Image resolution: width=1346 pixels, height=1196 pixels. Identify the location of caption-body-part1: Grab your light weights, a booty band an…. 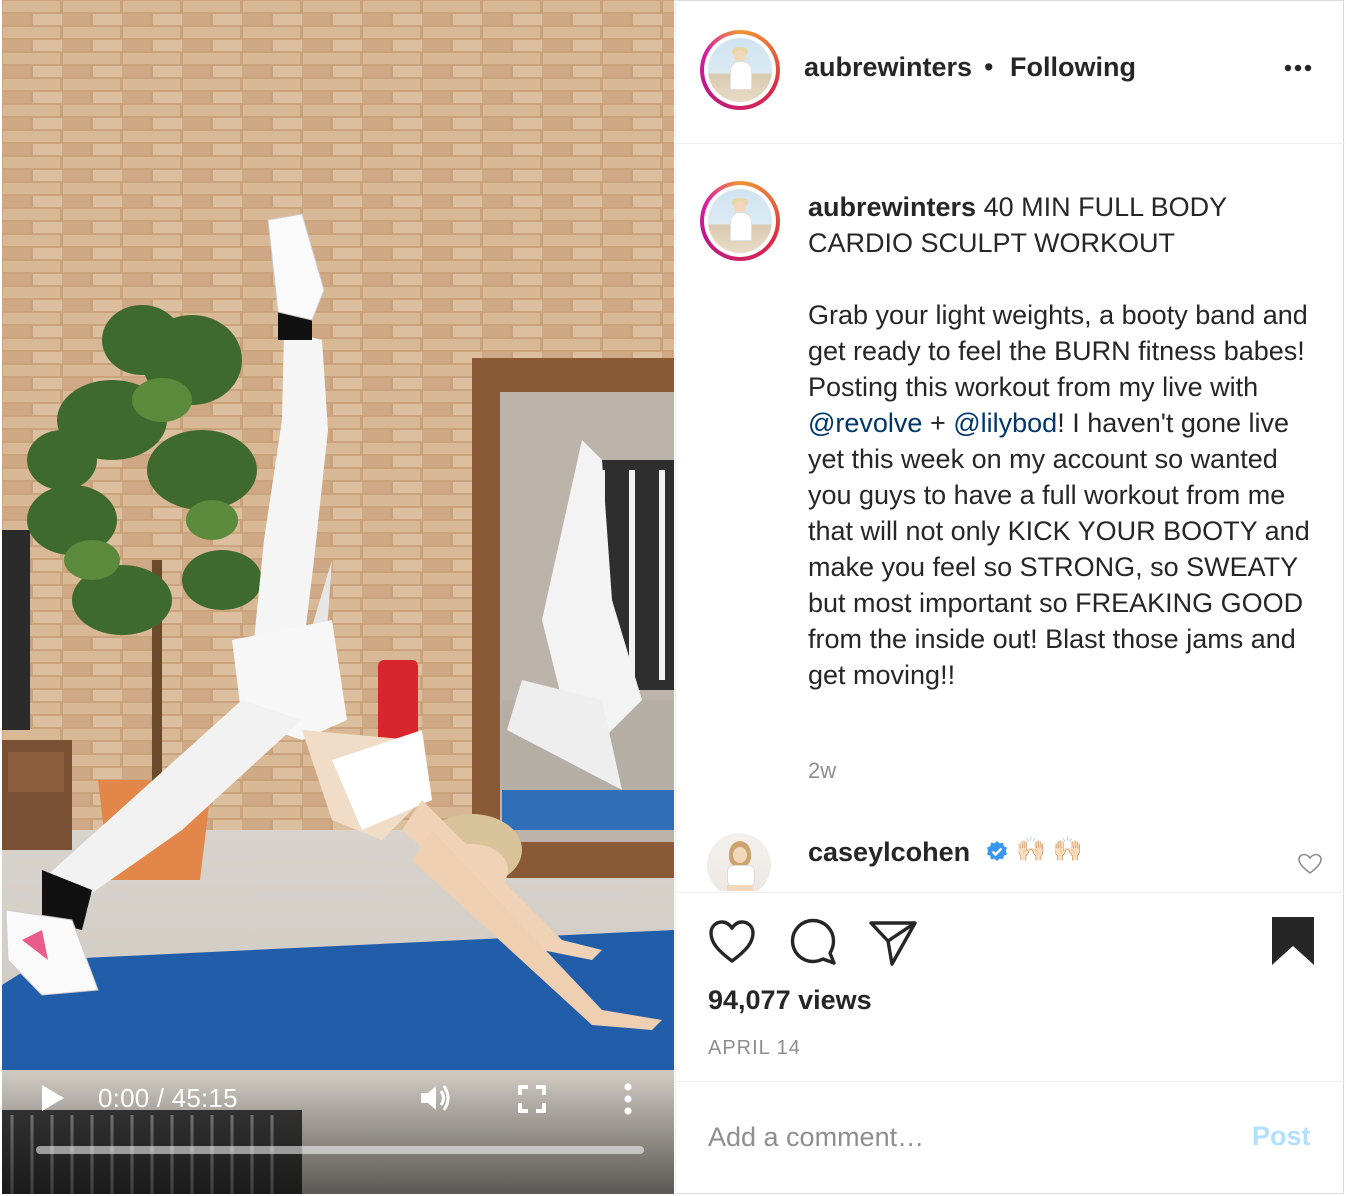
(1058, 351).